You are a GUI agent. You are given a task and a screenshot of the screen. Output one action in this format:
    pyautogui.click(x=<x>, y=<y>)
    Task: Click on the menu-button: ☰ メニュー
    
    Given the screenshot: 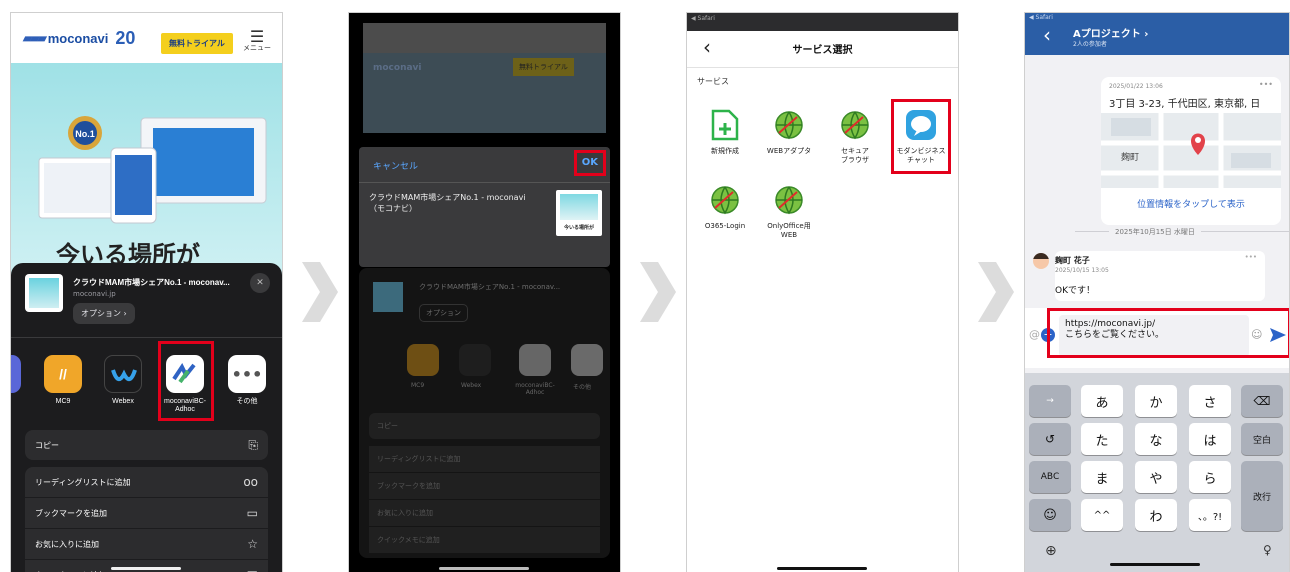 What is the action you would take?
    pyautogui.click(x=257, y=40)
    